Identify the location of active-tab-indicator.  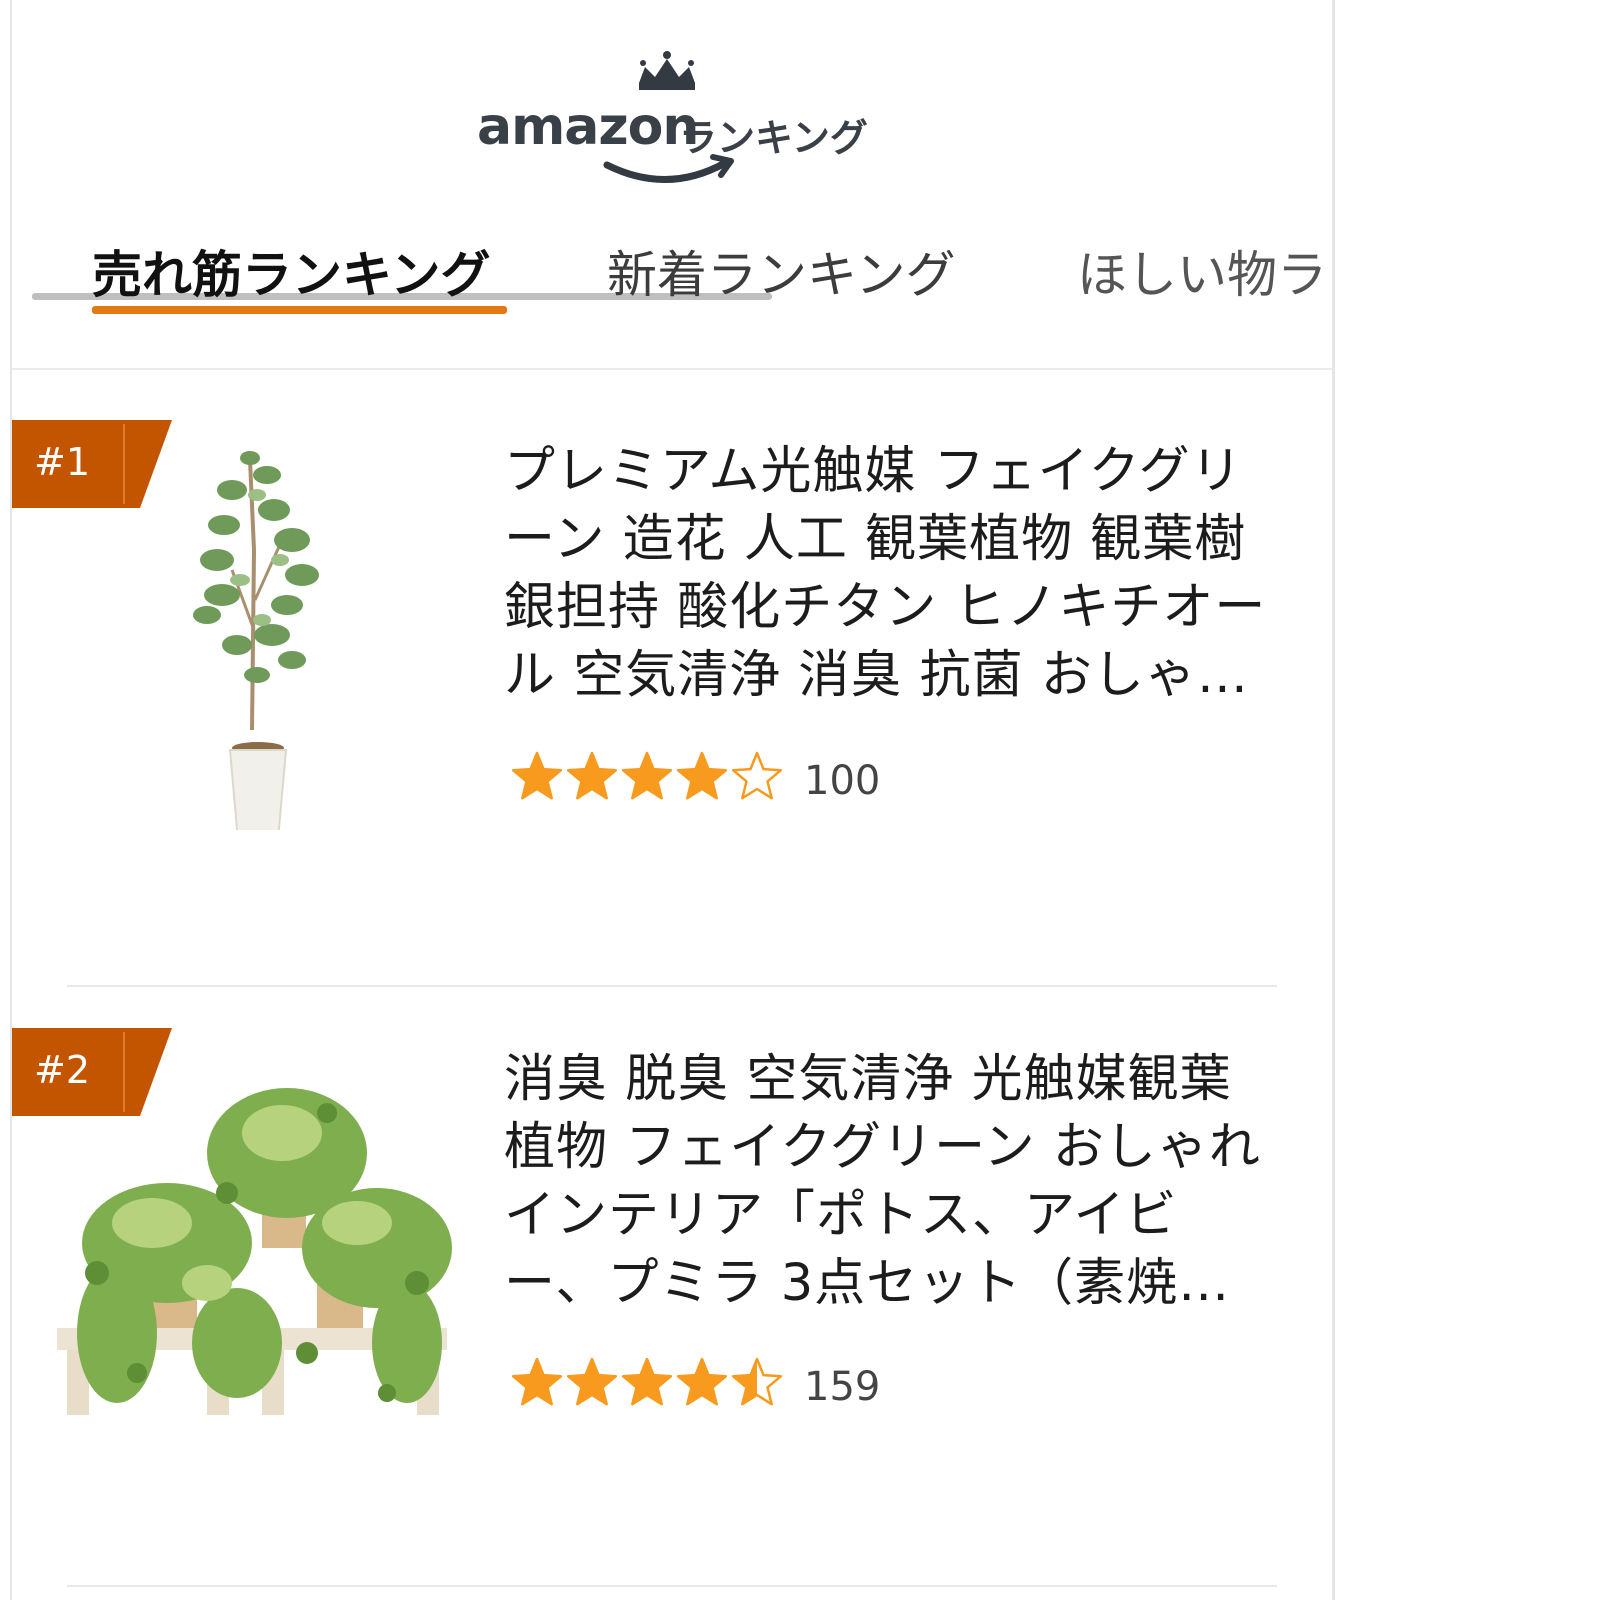
(299, 310).